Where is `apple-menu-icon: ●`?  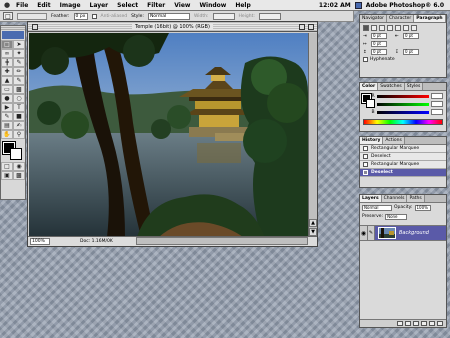
apple-menu-icon: ● is located at coordinates (7, 5).